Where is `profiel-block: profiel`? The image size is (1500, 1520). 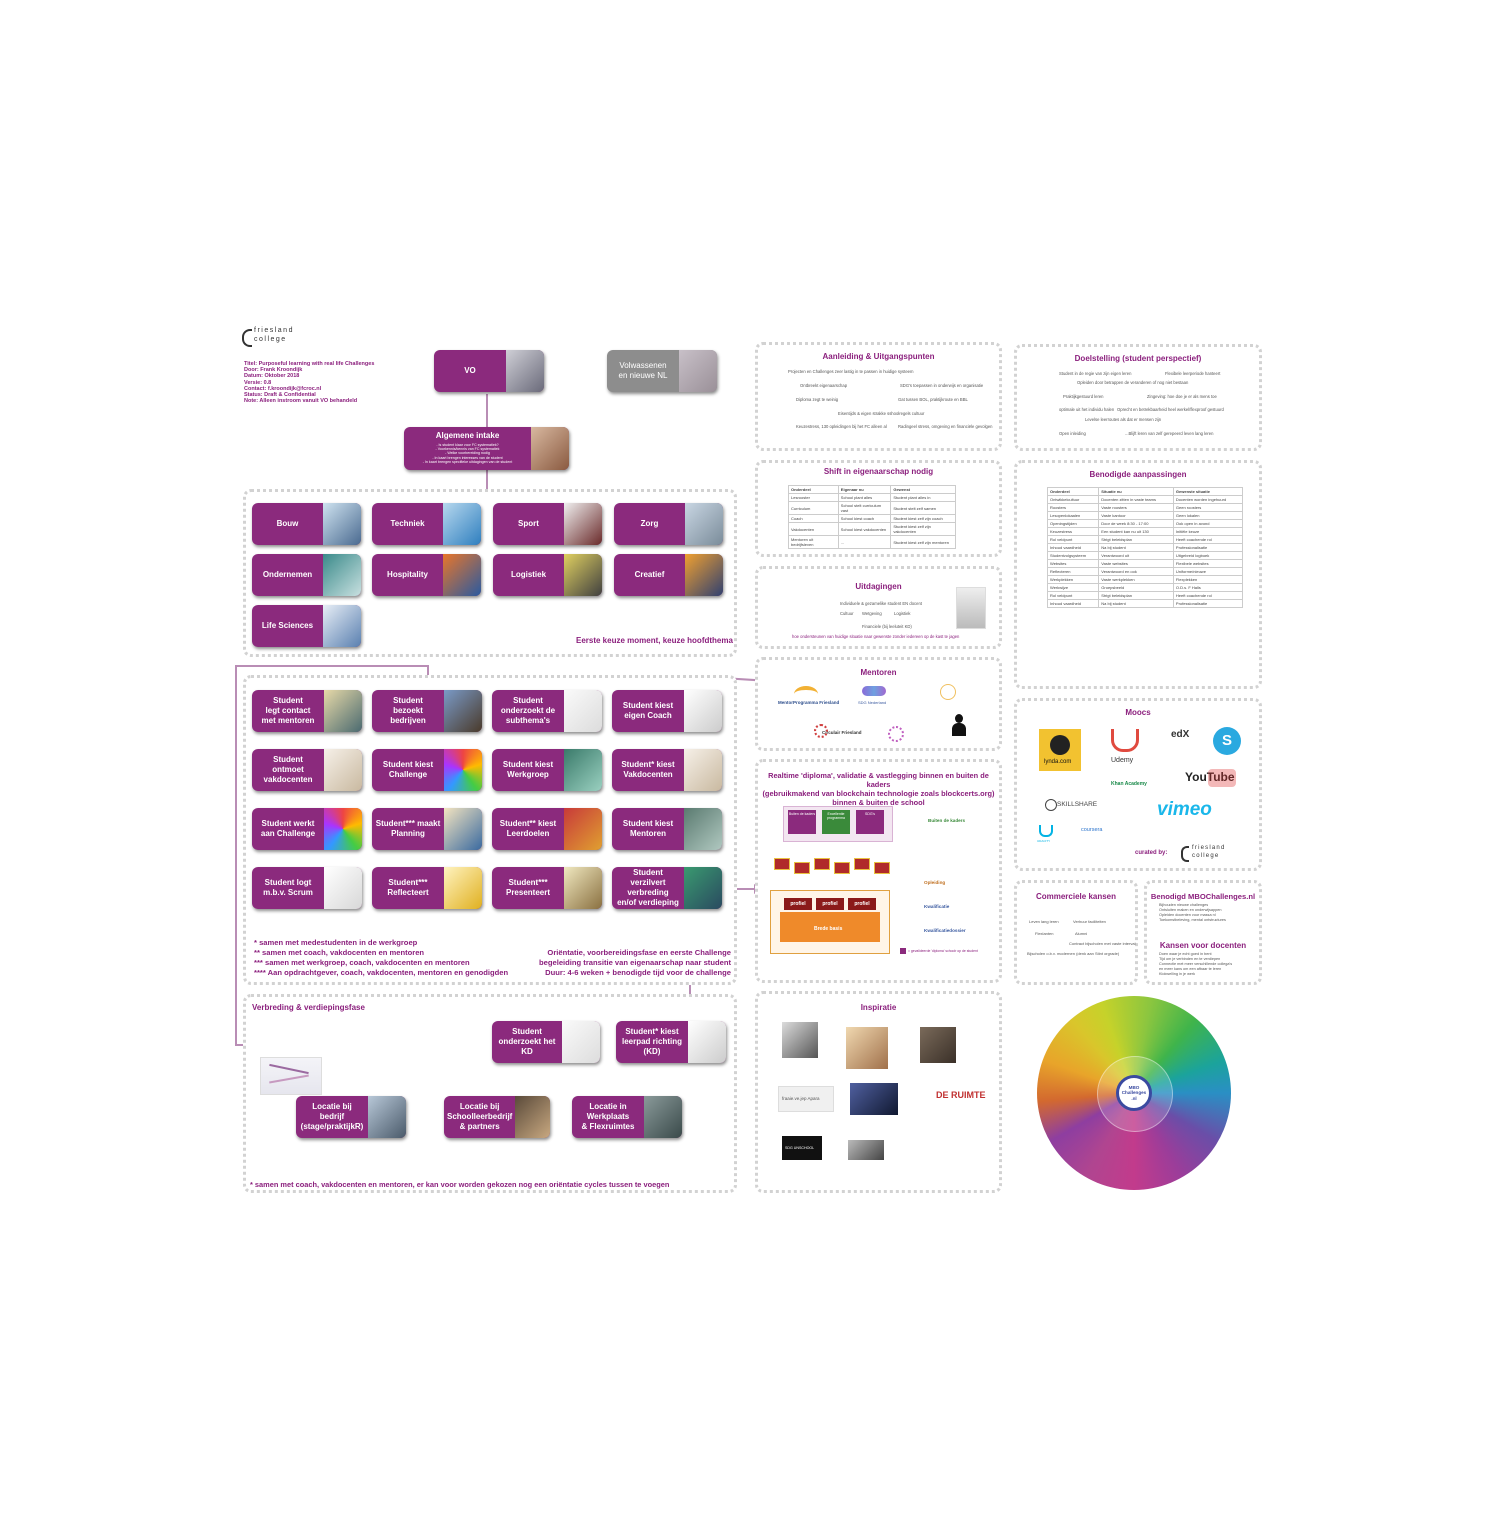 profiel-block: profiel is located at coordinates (862, 904).